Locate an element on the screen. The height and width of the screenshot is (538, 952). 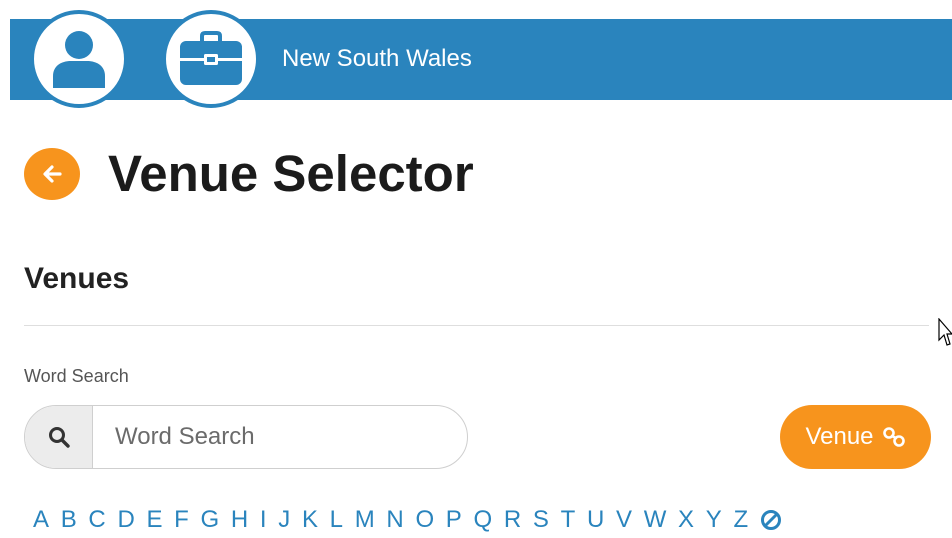
search-icon is located at coordinates (59, 437).